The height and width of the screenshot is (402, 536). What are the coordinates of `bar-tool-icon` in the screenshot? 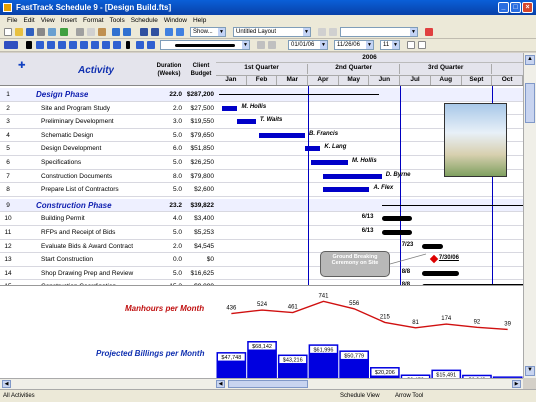 It's located at (40, 45).